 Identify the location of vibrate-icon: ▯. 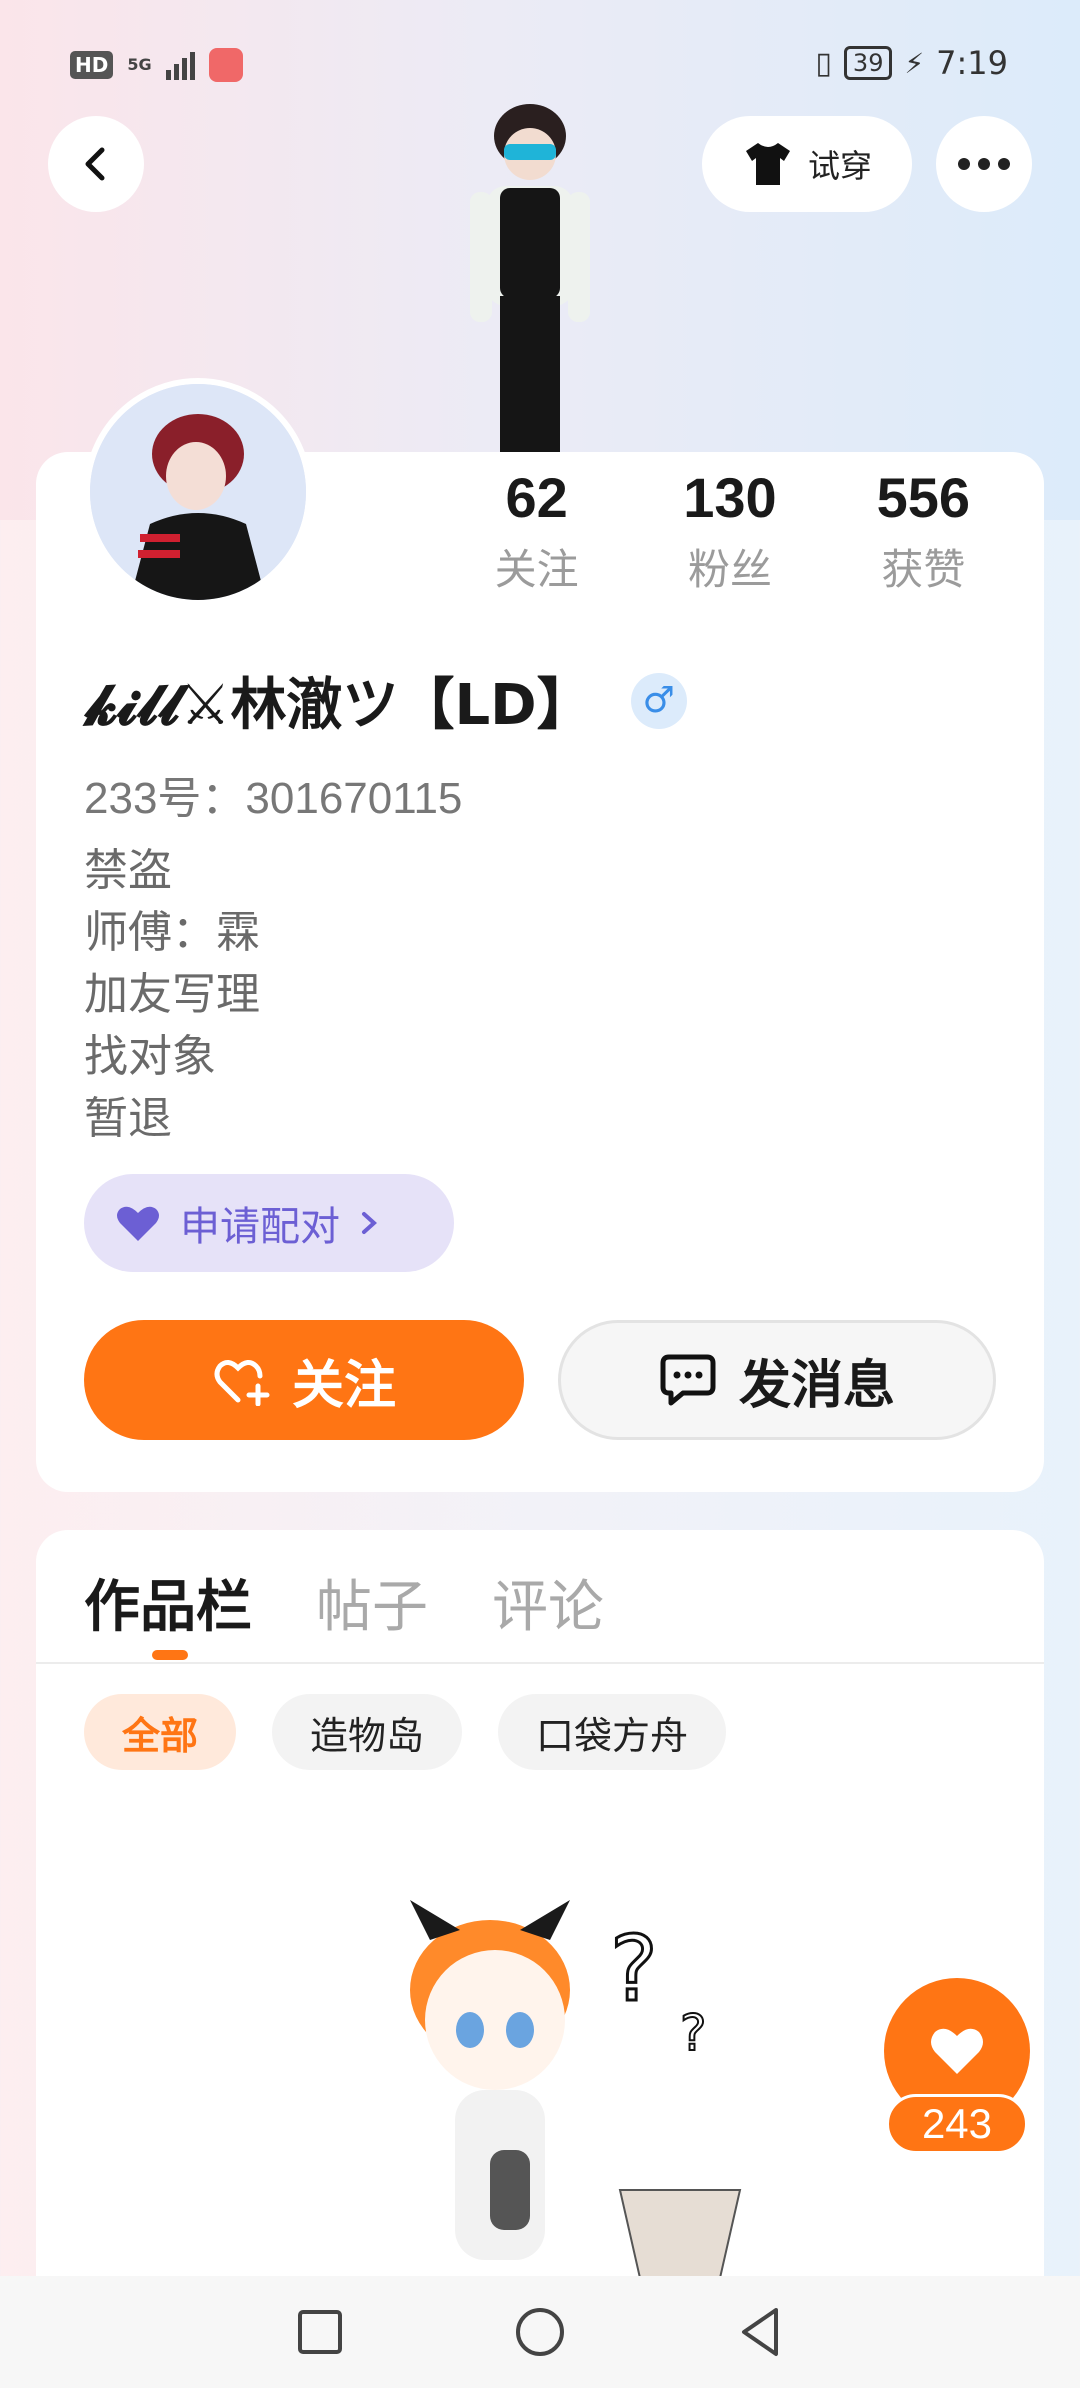
(823, 63).